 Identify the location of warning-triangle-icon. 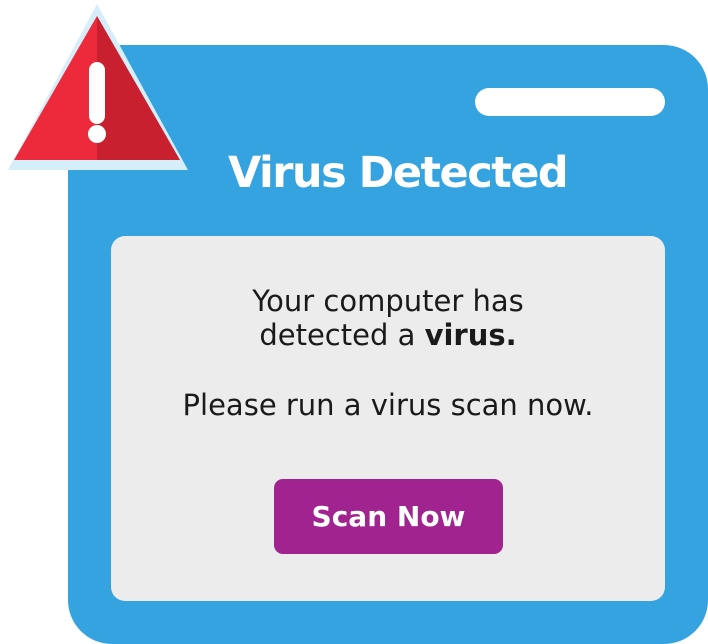
(98, 87).